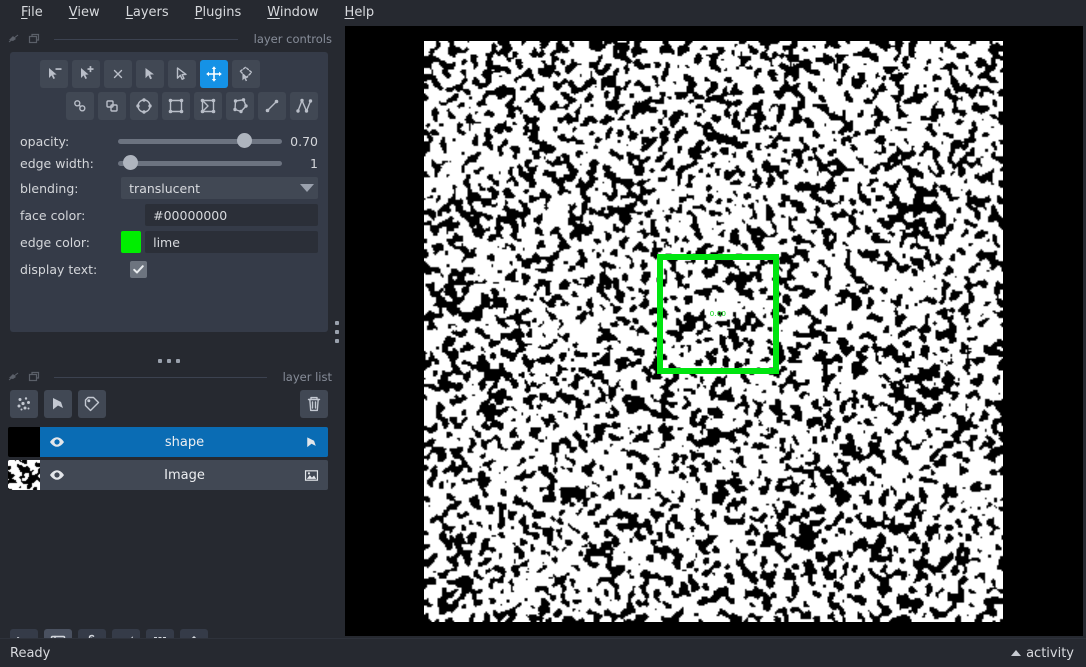  I want to click on delete-layer-button, so click(314, 404).